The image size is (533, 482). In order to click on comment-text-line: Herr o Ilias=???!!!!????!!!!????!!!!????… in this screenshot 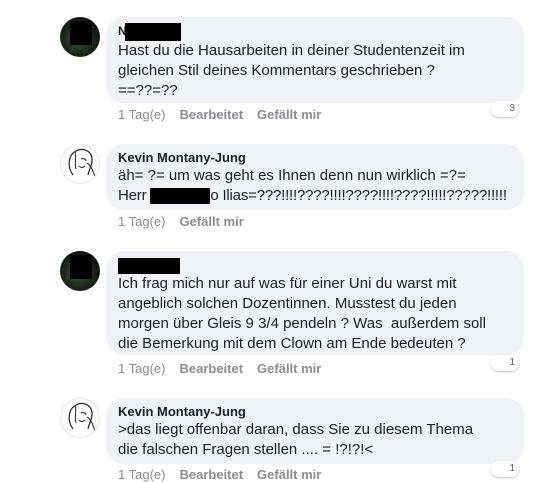, I will do `click(312, 196)`.